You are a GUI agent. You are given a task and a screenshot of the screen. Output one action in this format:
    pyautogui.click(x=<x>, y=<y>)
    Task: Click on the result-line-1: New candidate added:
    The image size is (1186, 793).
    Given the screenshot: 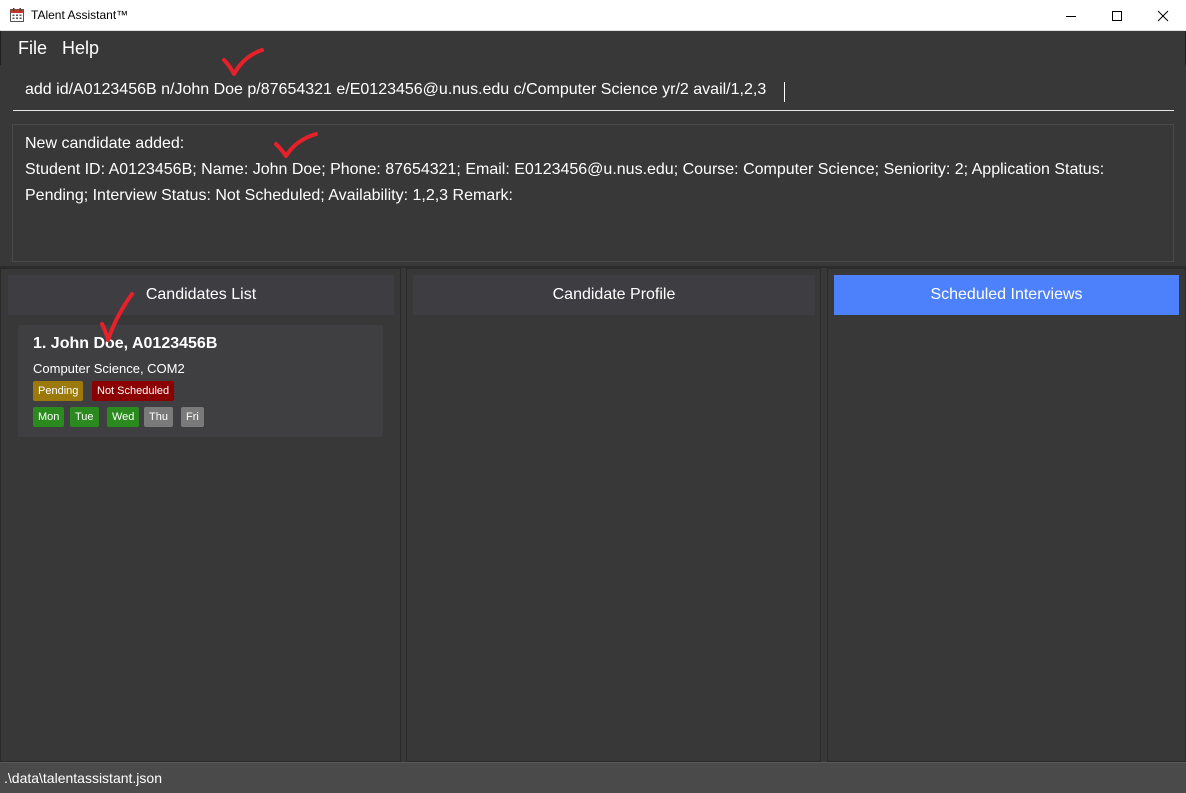 What is the action you would take?
    pyautogui.click(x=105, y=143)
    